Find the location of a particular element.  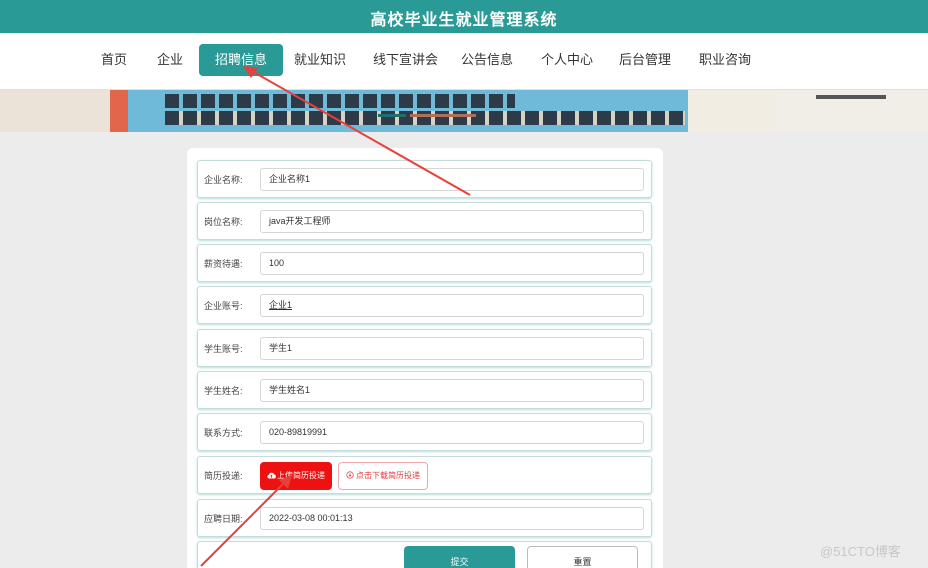

position-name-input: java开发工程师 is located at coordinates (452, 221).